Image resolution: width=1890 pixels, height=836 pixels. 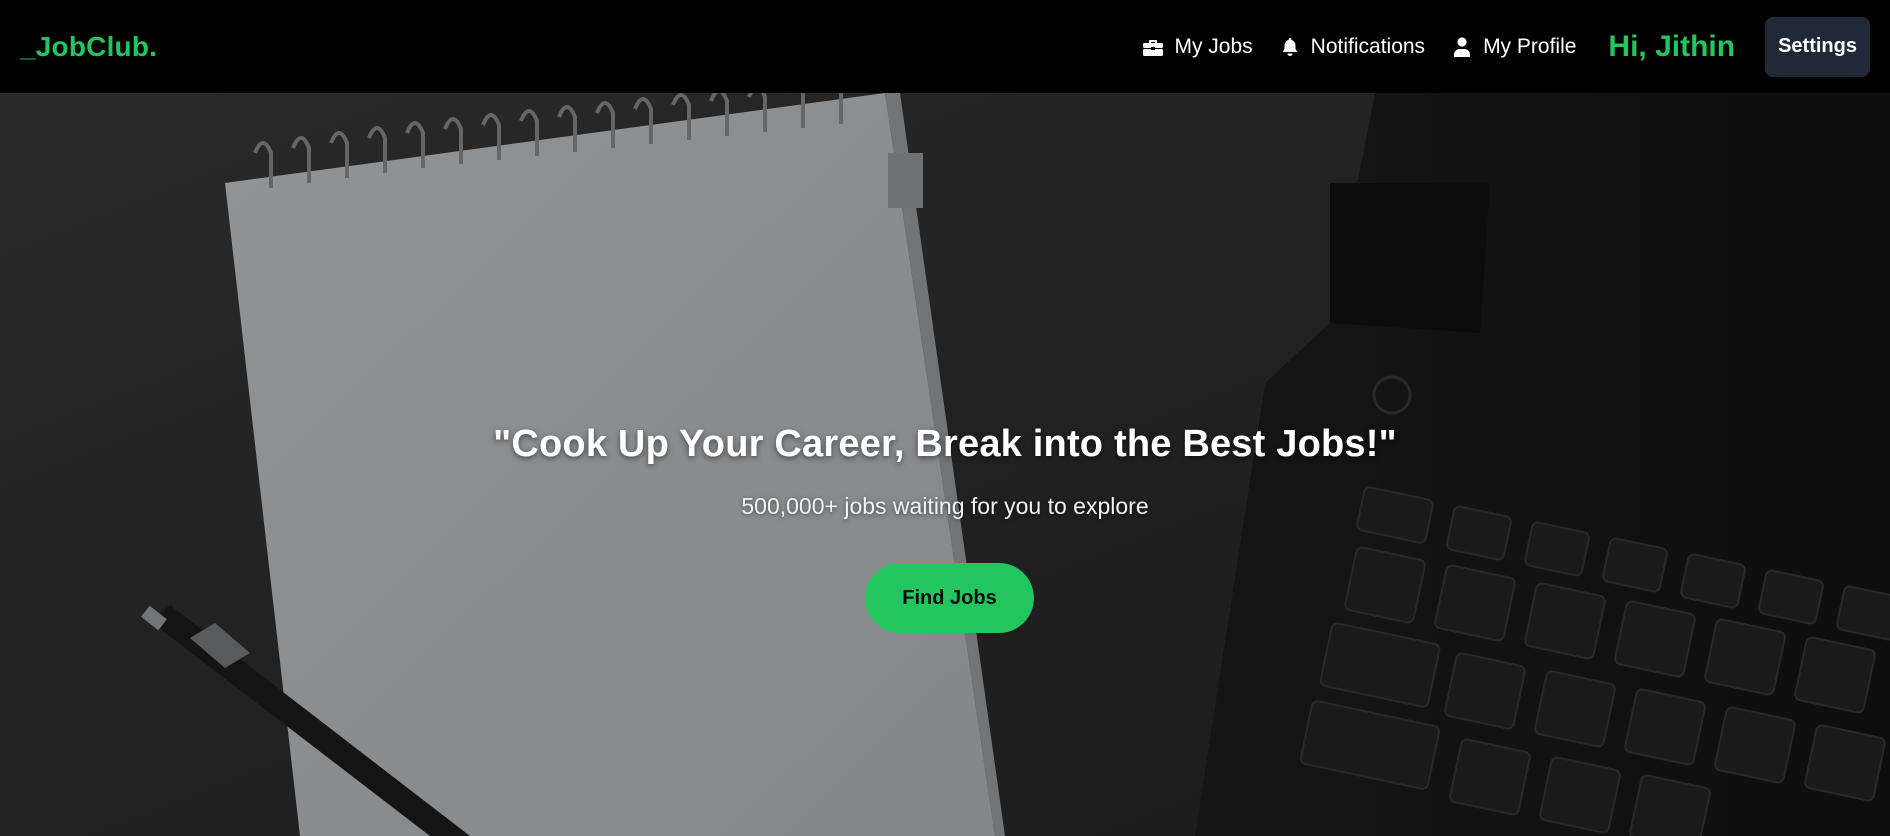 I want to click on settings-button: Settings, so click(x=1817, y=46).